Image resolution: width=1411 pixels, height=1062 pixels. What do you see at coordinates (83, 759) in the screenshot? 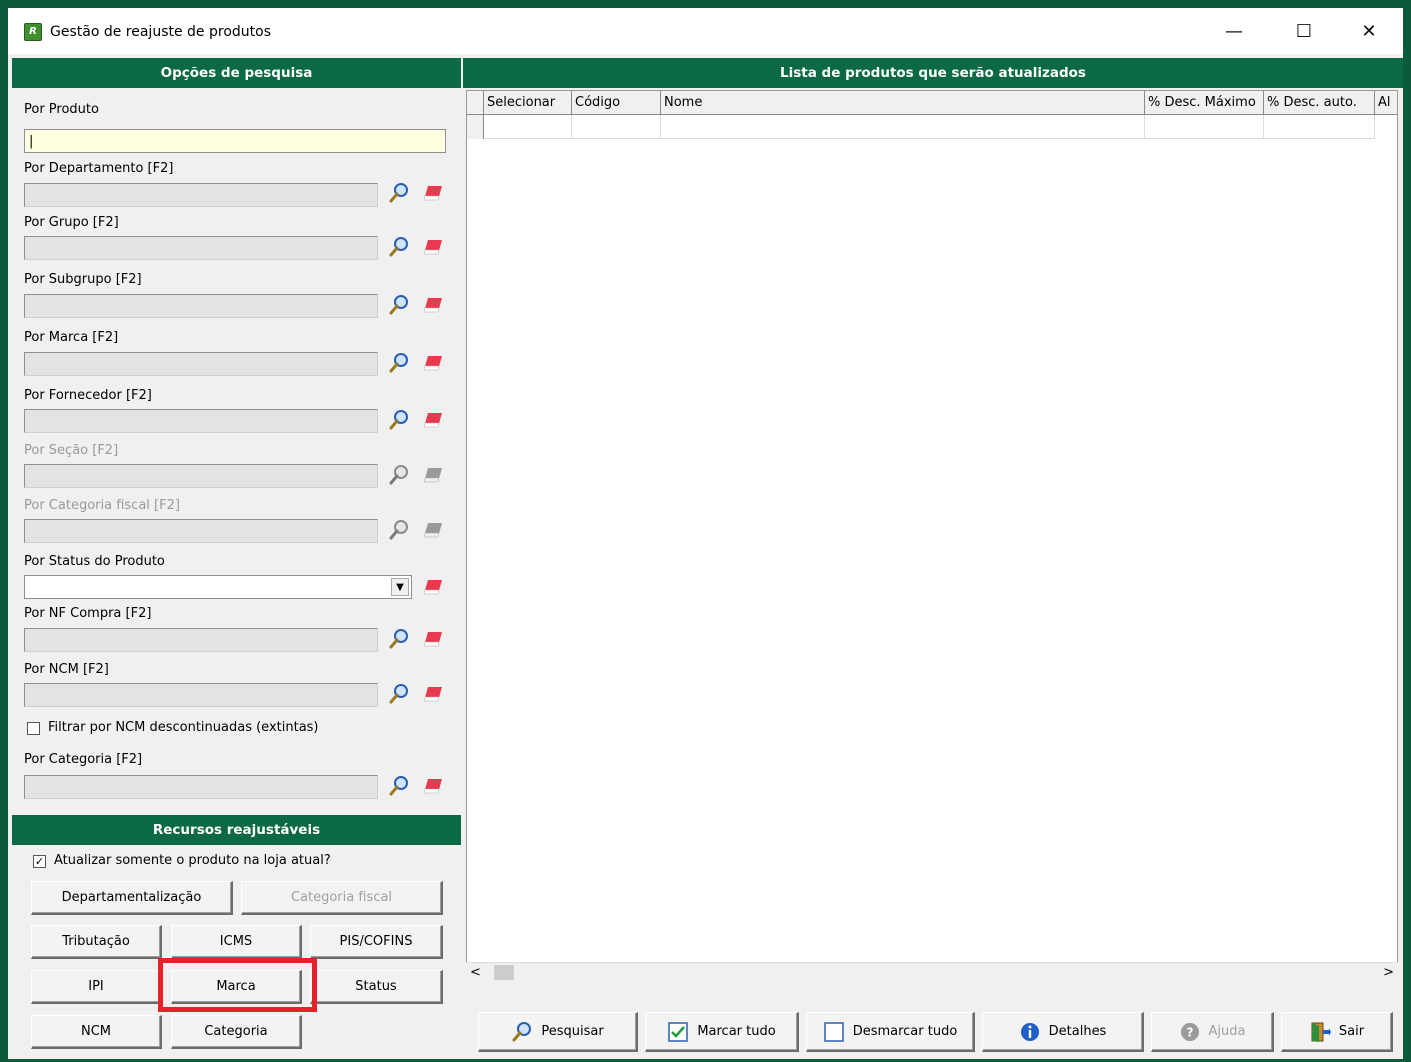
I see `label-category: Por Categoria [F2]` at bounding box center [83, 759].